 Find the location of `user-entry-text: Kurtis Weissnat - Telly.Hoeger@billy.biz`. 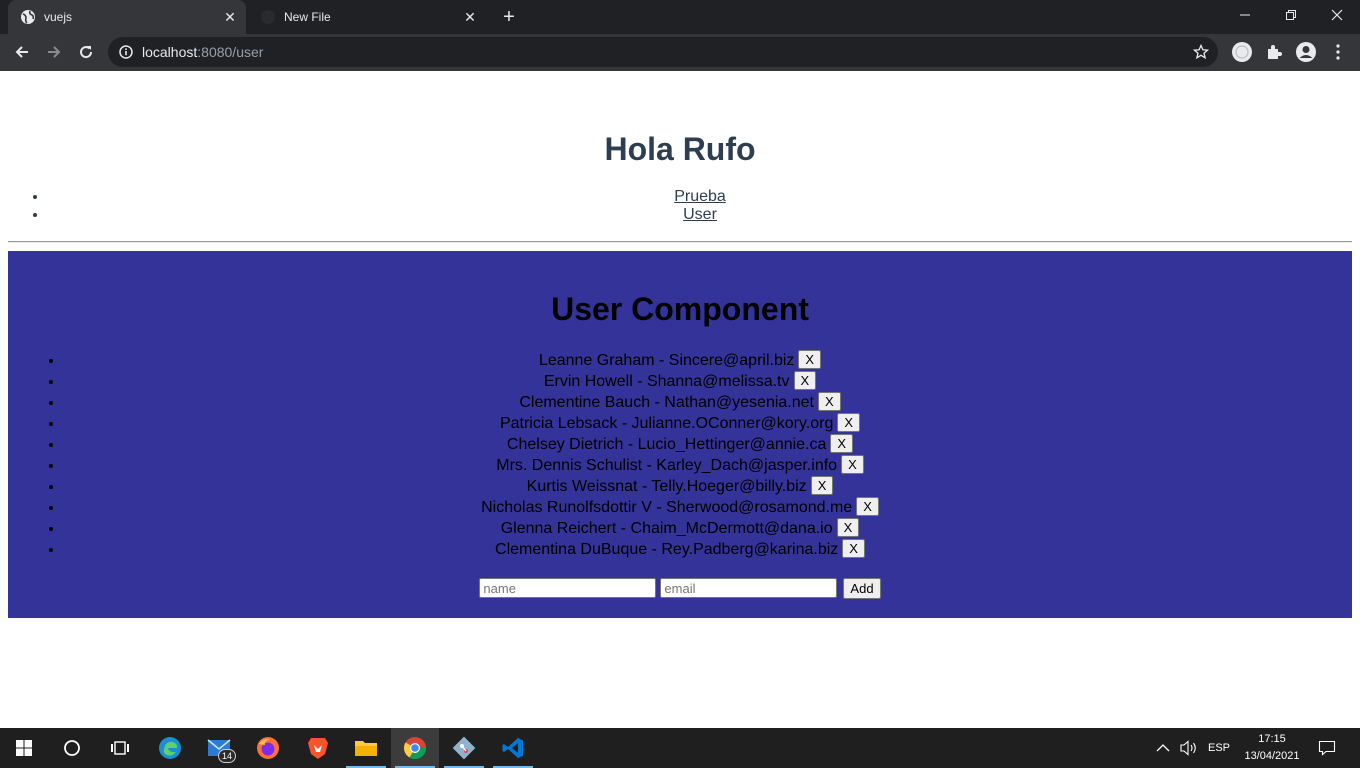

user-entry-text: Kurtis Weissnat - Telly.Hoeger@billy.biz is located at coordinates (666, 486).